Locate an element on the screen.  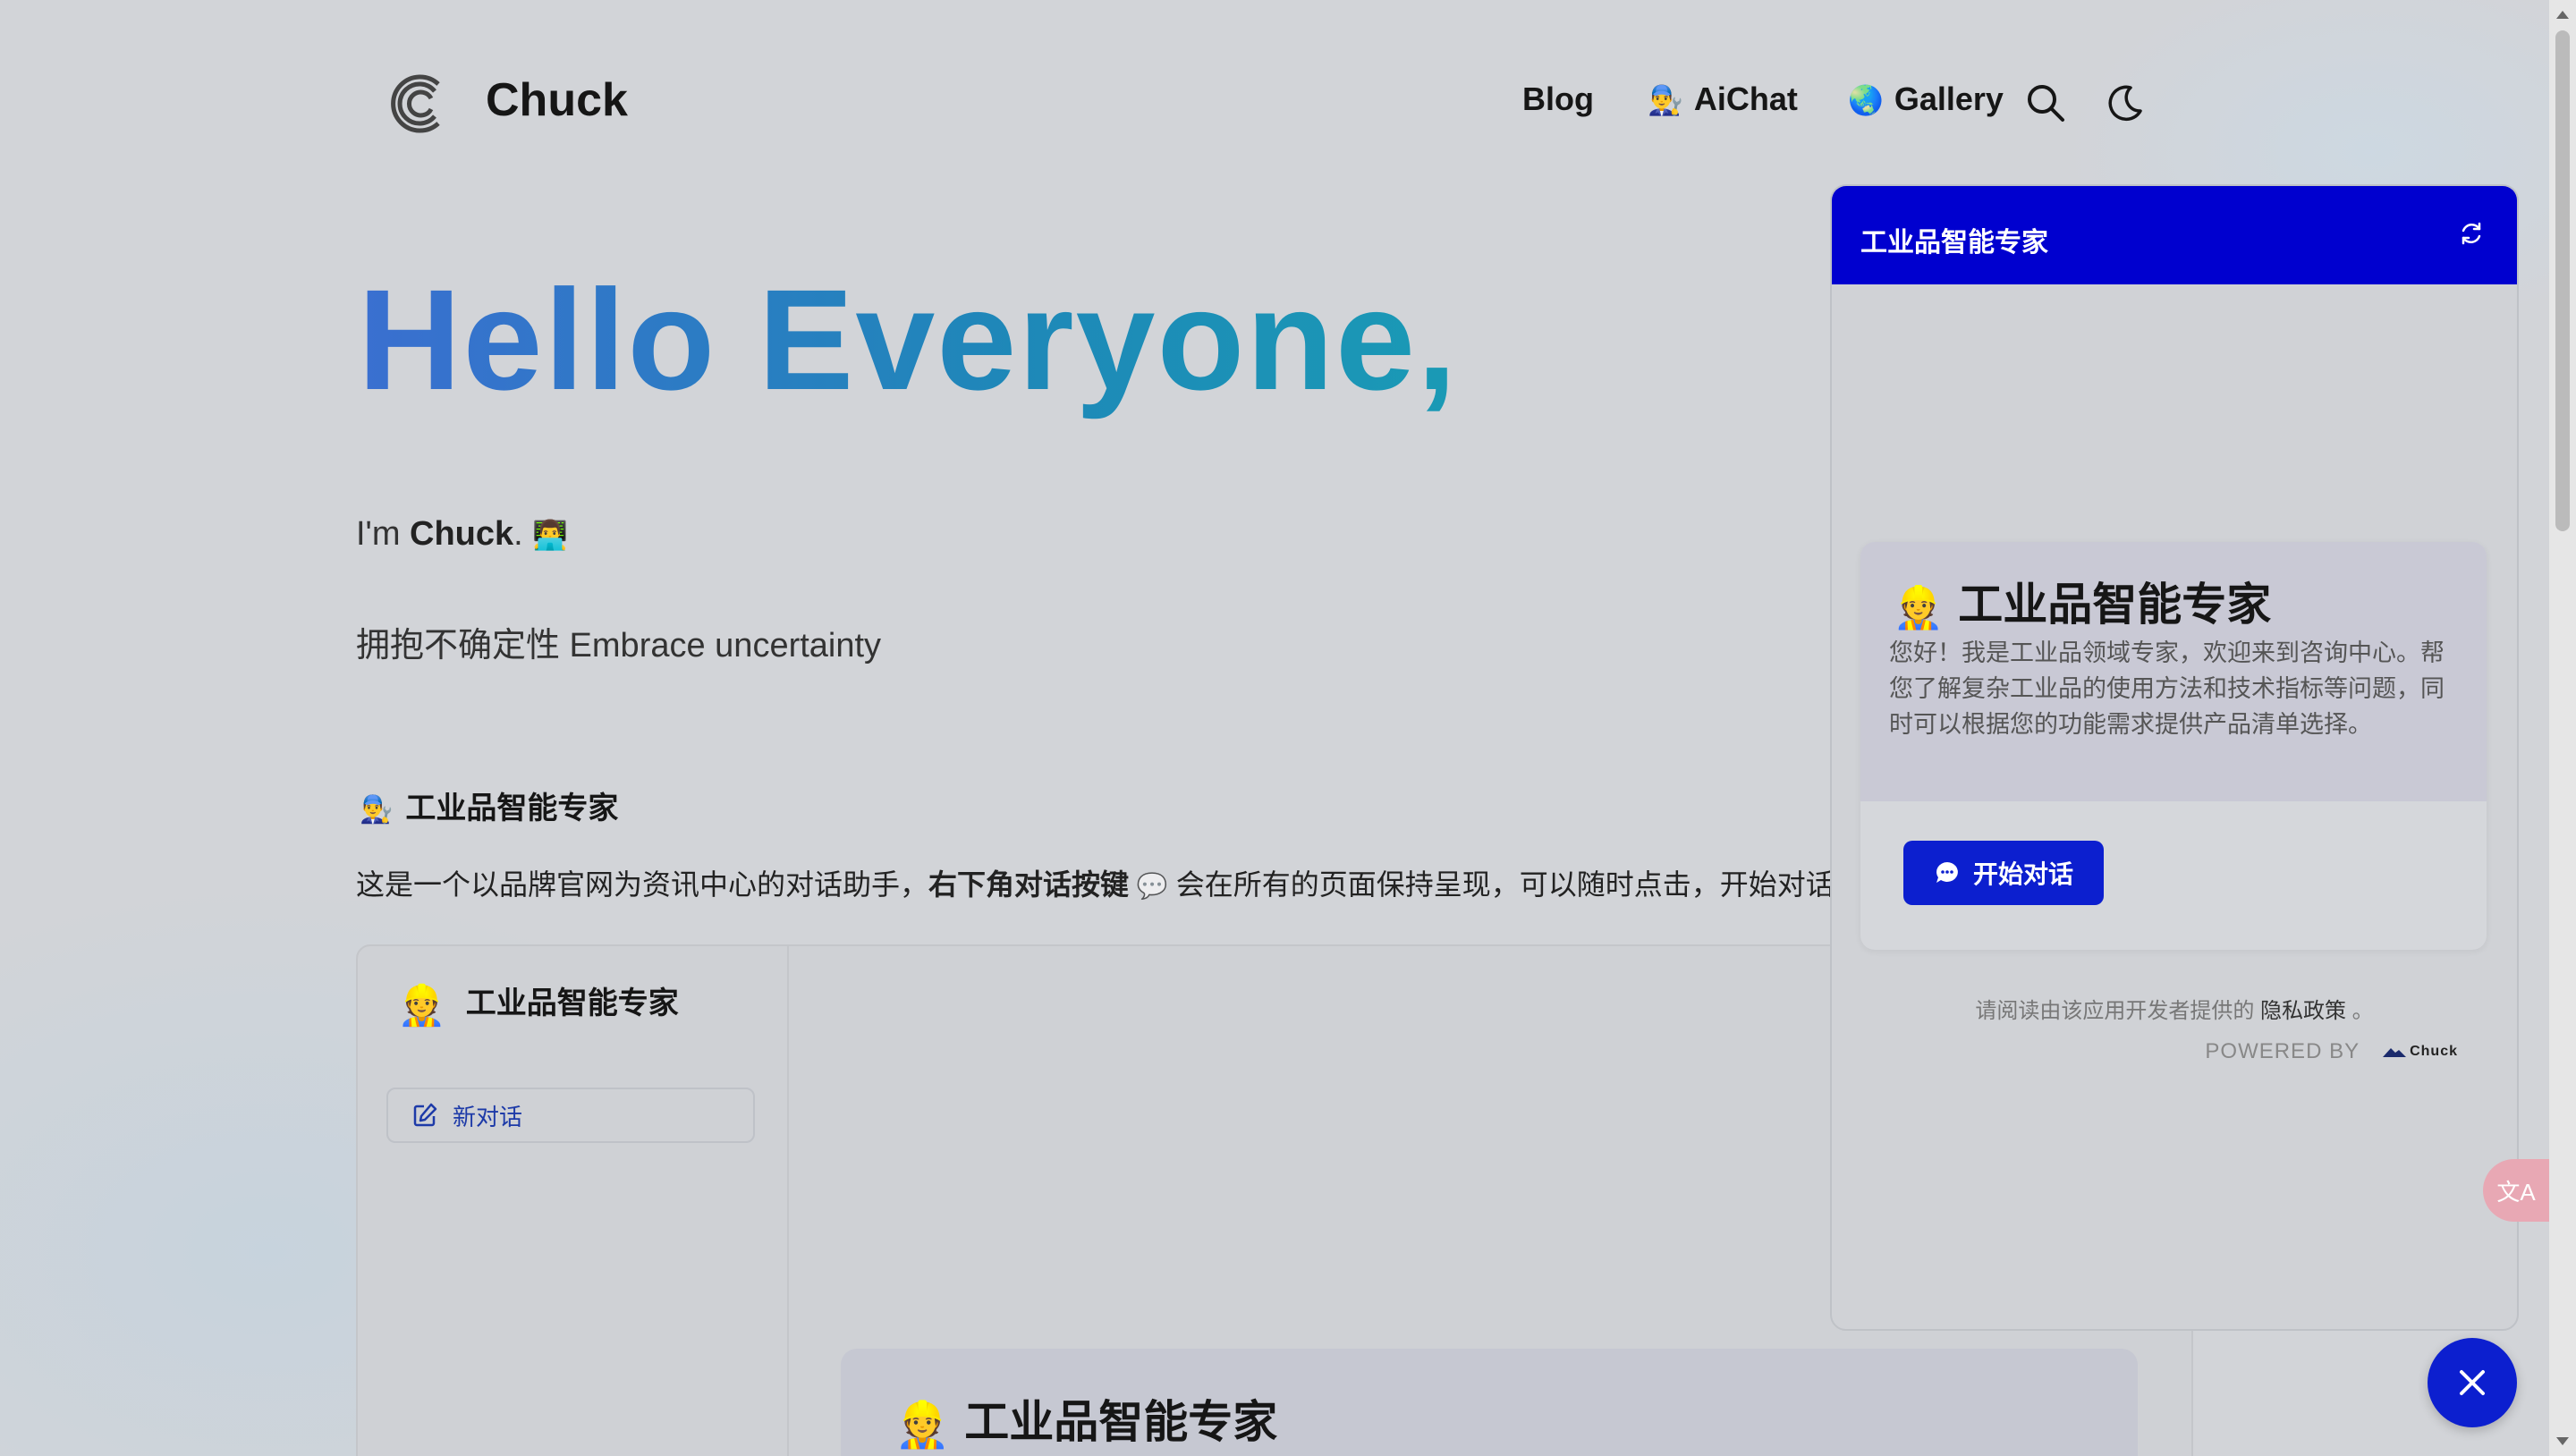
scroll-up-arrow-icon is located at coordinates (2562, 15).